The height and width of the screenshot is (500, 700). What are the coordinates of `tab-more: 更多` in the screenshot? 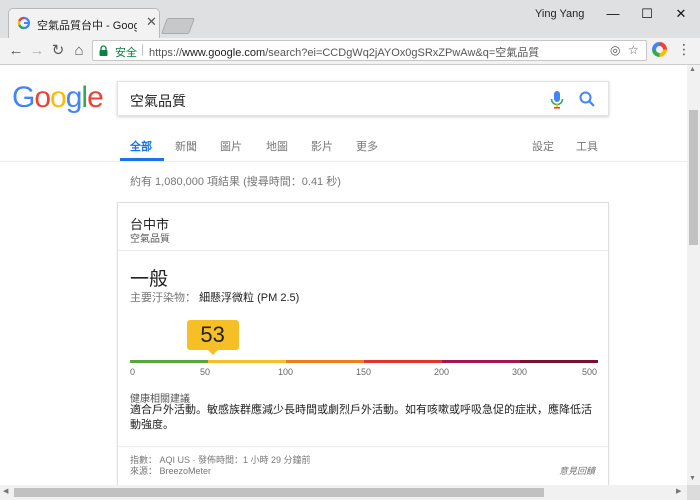 It's located at (367, 146).